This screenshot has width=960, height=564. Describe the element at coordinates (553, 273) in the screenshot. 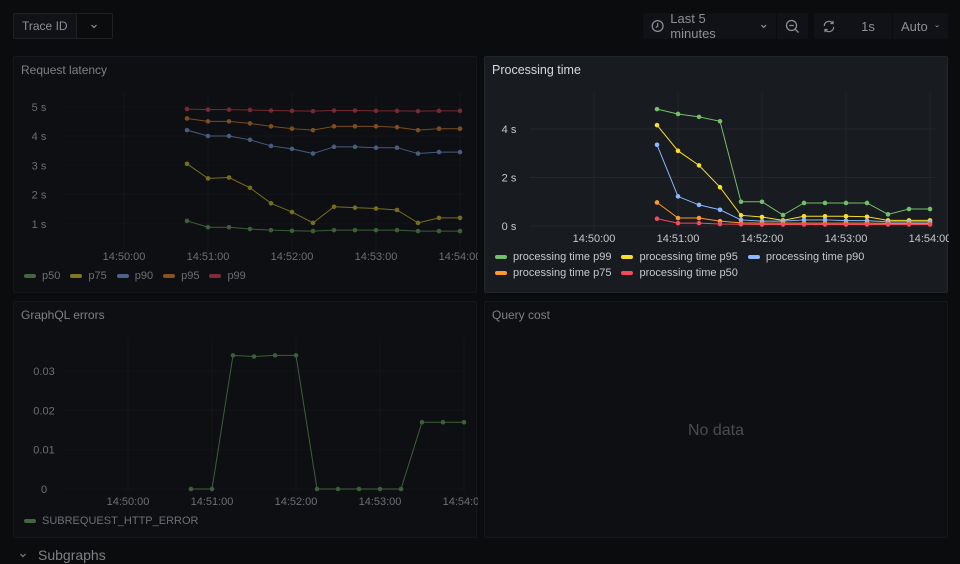

I see `legend-item: processing time p75` at that location.